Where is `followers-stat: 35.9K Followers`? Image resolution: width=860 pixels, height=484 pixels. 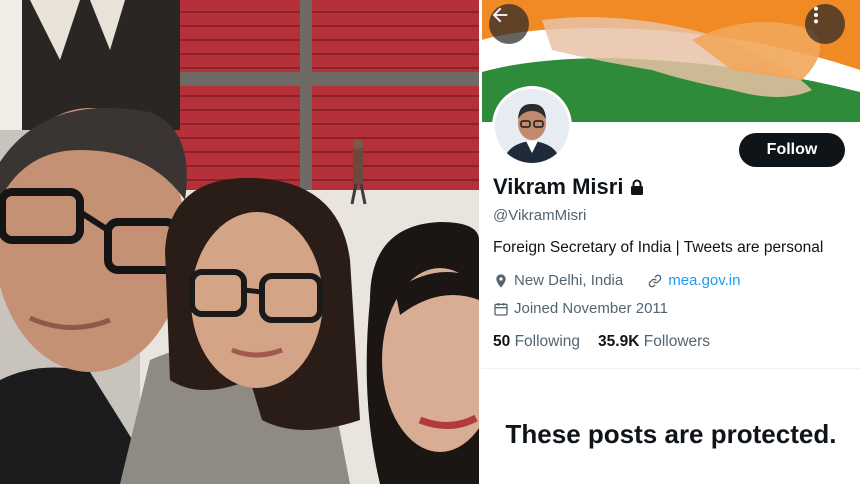
followers-stat: 35.9K Followers is located at coordinates (654, 342).